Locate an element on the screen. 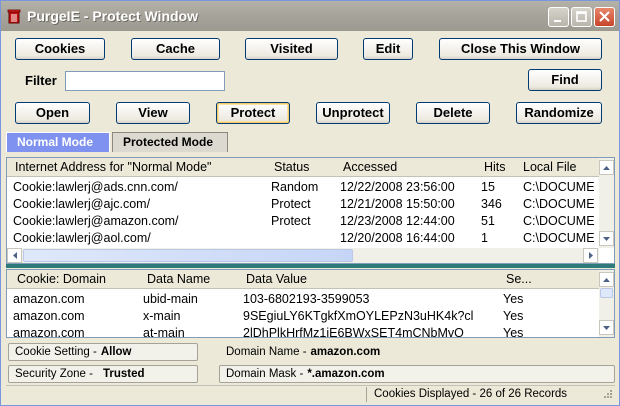  open-button: Open is located at coordinates (52, 113).